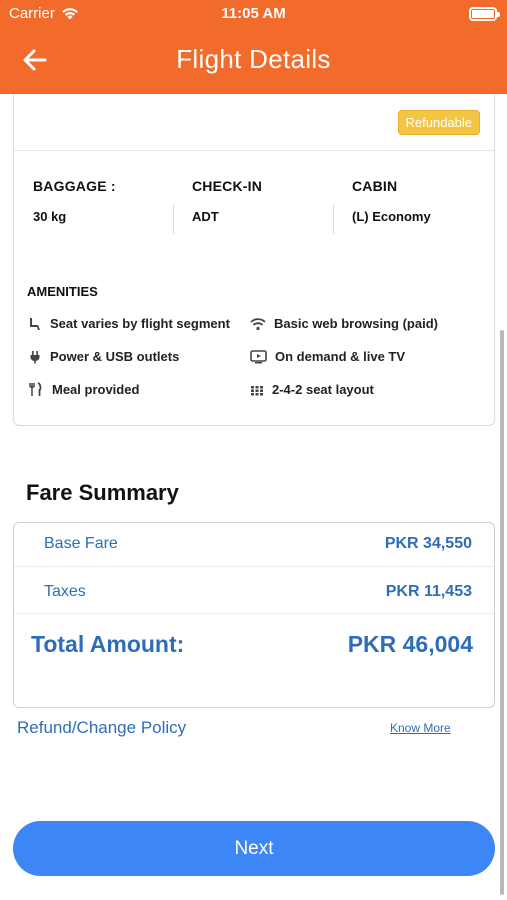 This screenshot has width=507, height=900. I want to click on taxes-amount: PKR 11,453, so click(428, 591).